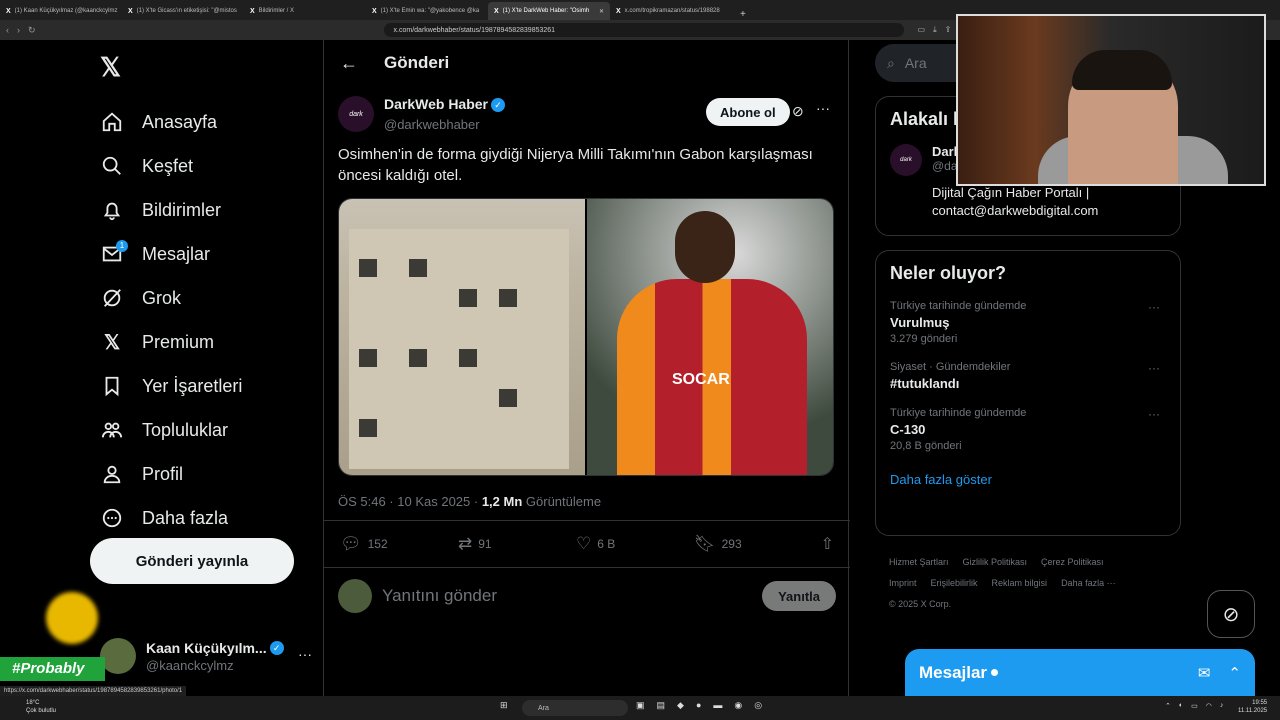 The height and width of the screenshot is (720, 1280). I want to click on folder-icon: ▤, so click(661, 705).